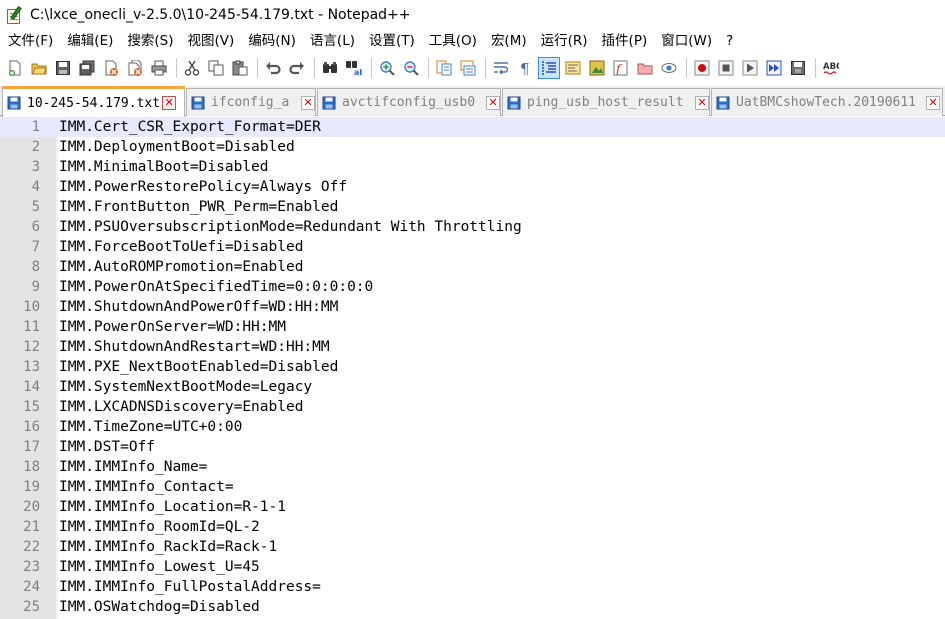 The image size is (945, 619). What do you see at coordinates (472, 247) in the screenshot?
I see `editor-line: 7 IMM.ForceBootToUefi=Disabled` at bounding box center [472, 247].